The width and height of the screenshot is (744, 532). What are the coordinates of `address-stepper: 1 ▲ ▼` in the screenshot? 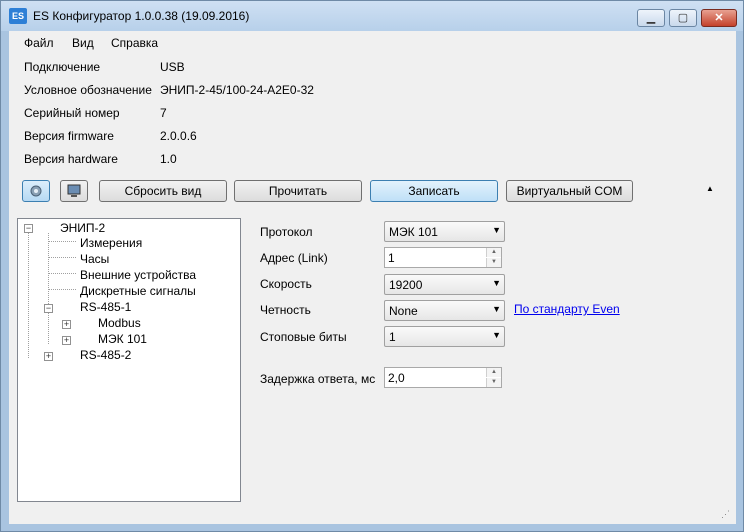 It's located at (443, 257).